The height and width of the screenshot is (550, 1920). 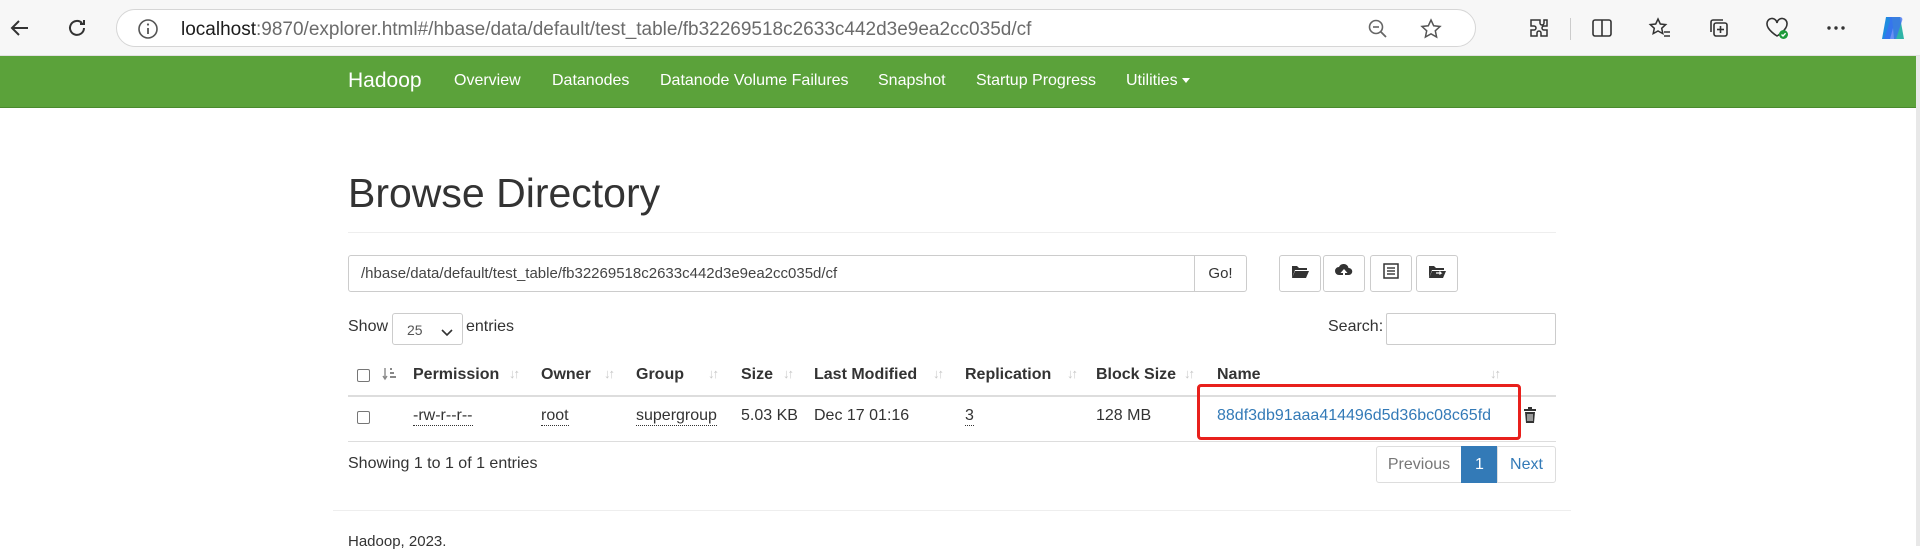 What do you see at coordinates (1660, 28) in the screenshot?
I see `favorites-icon` at bounding box center [1660, 28].